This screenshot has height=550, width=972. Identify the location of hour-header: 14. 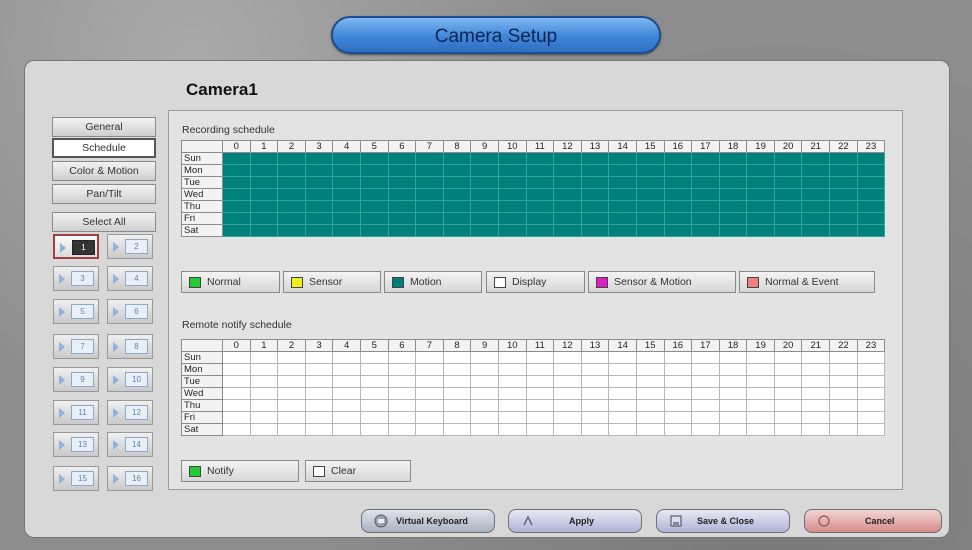
(622, 345).